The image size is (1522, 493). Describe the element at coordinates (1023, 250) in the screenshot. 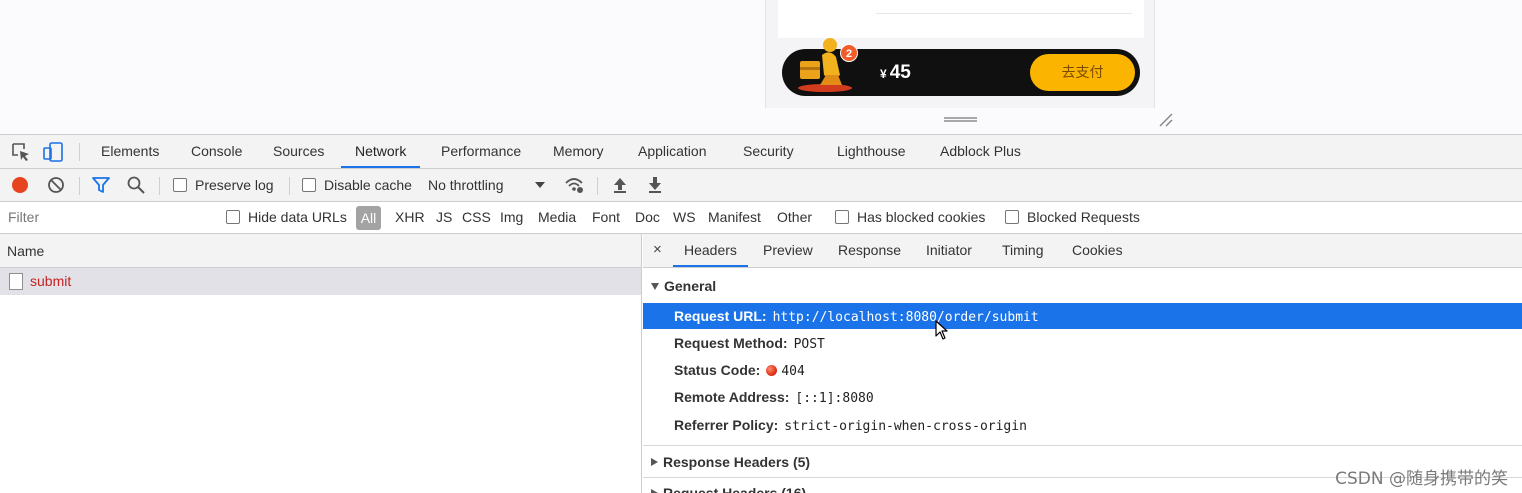

I see `tab-timing: Timing` at that location.